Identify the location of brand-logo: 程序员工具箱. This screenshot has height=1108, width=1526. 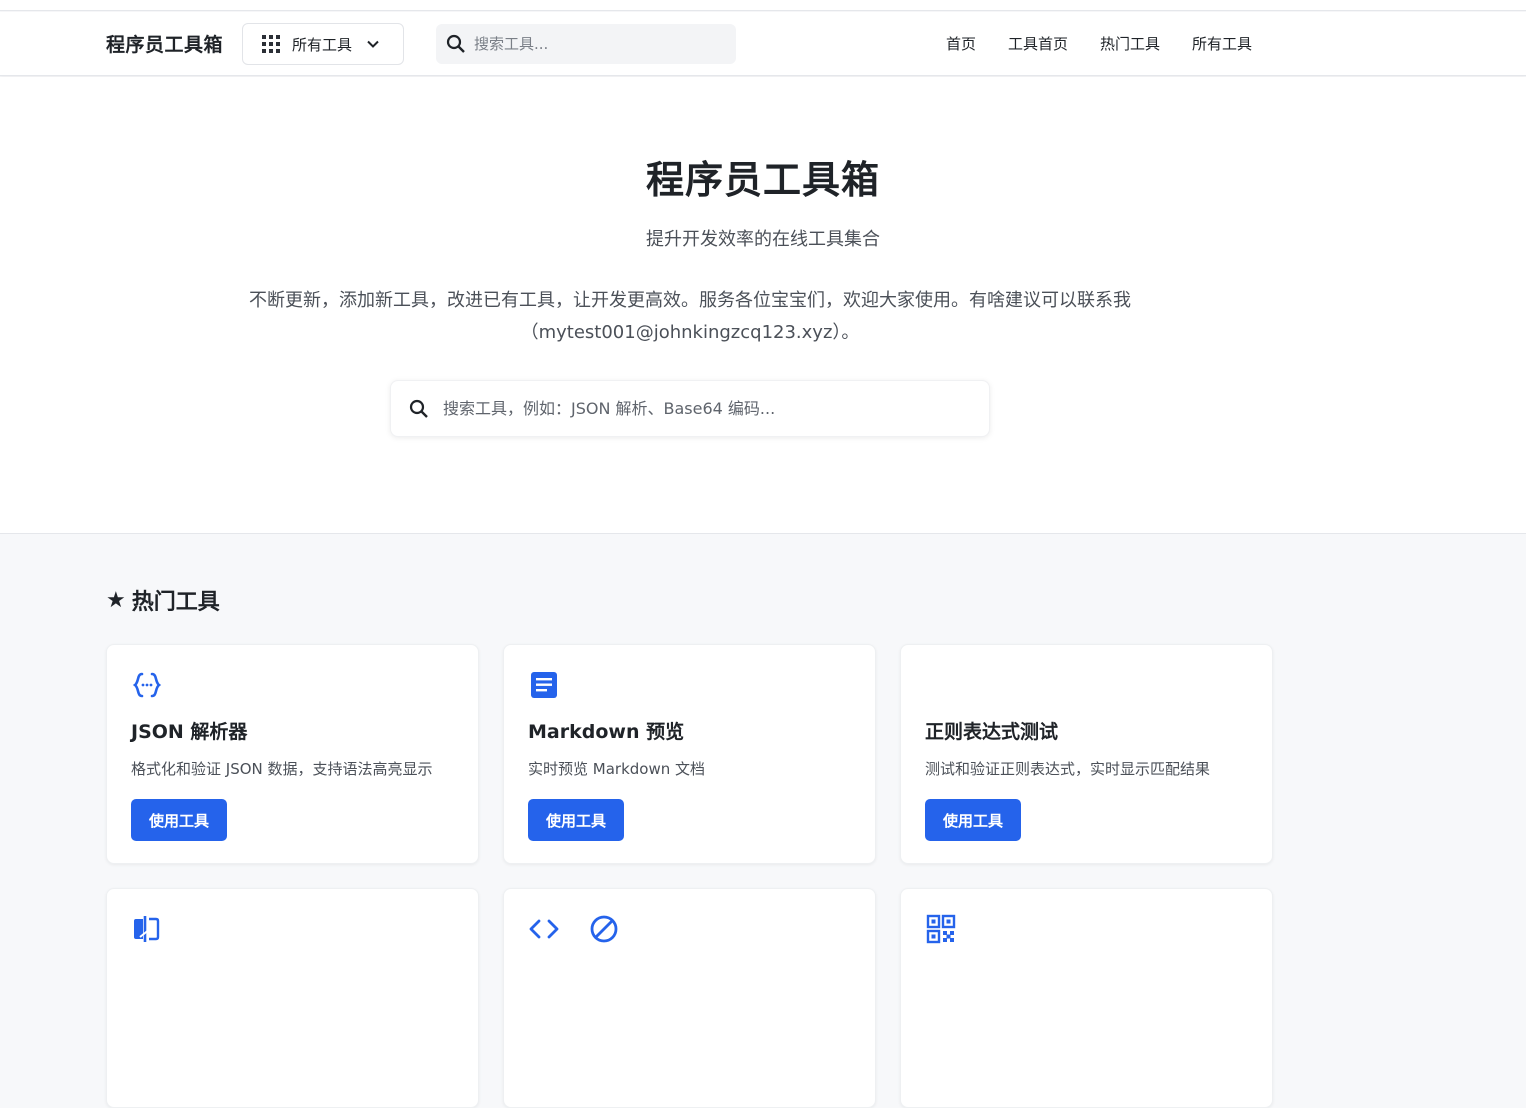
(164, 43).